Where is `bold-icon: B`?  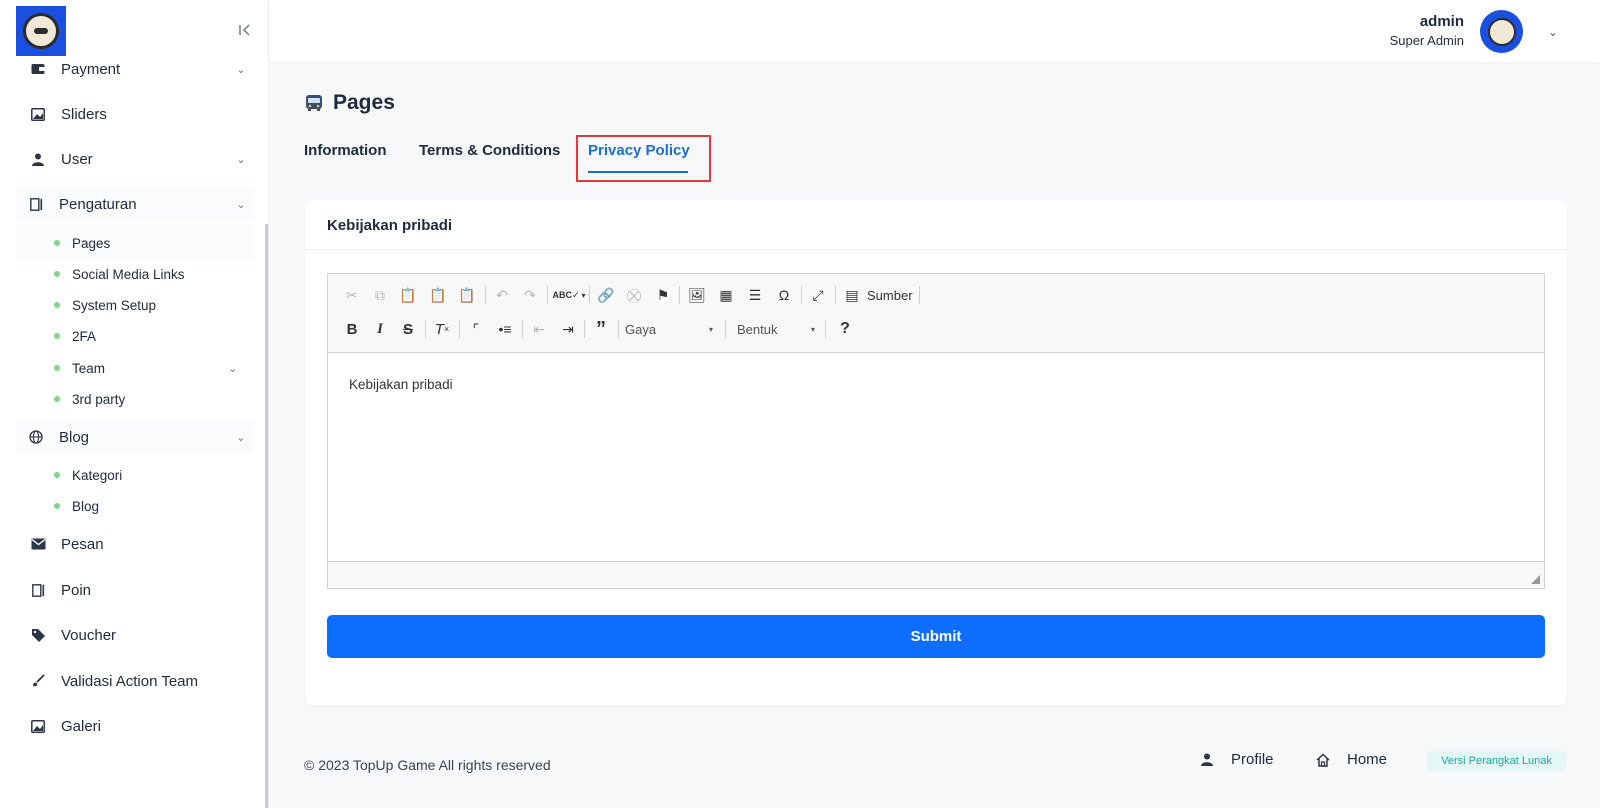 bold-icon: B is located at coordinates (352, 329).